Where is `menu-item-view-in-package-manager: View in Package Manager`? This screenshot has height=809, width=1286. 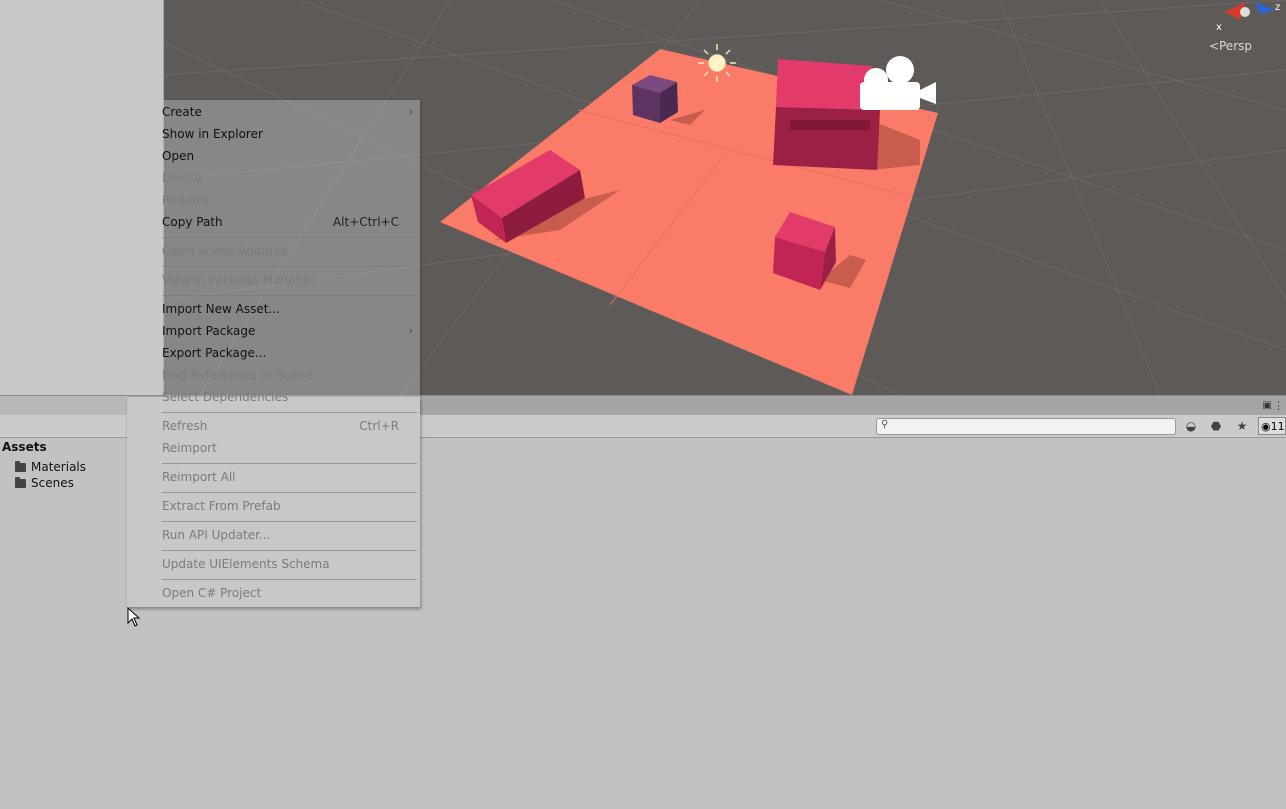
menu-item-view-in-package-manager: View in Package Manager is located at coordinates (282, 280).